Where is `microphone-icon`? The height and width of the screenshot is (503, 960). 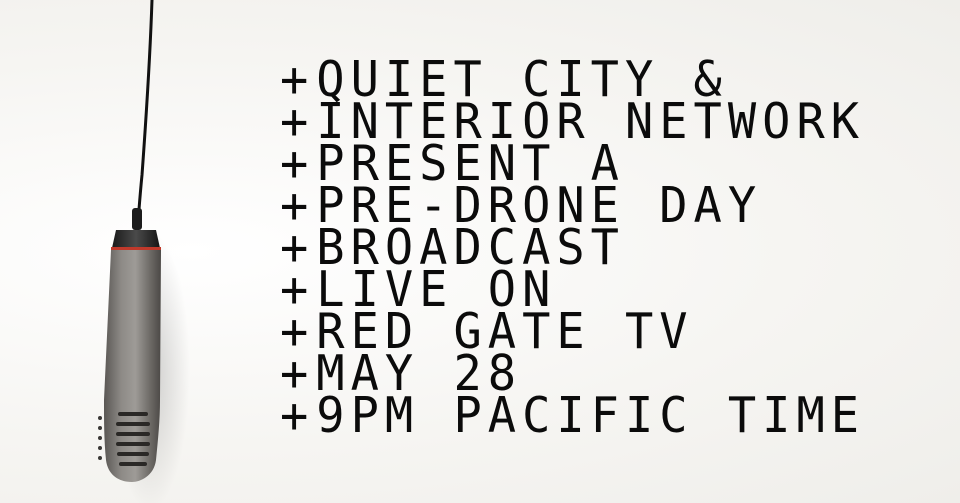
microphone-icon is located at coordinates (144, 251).